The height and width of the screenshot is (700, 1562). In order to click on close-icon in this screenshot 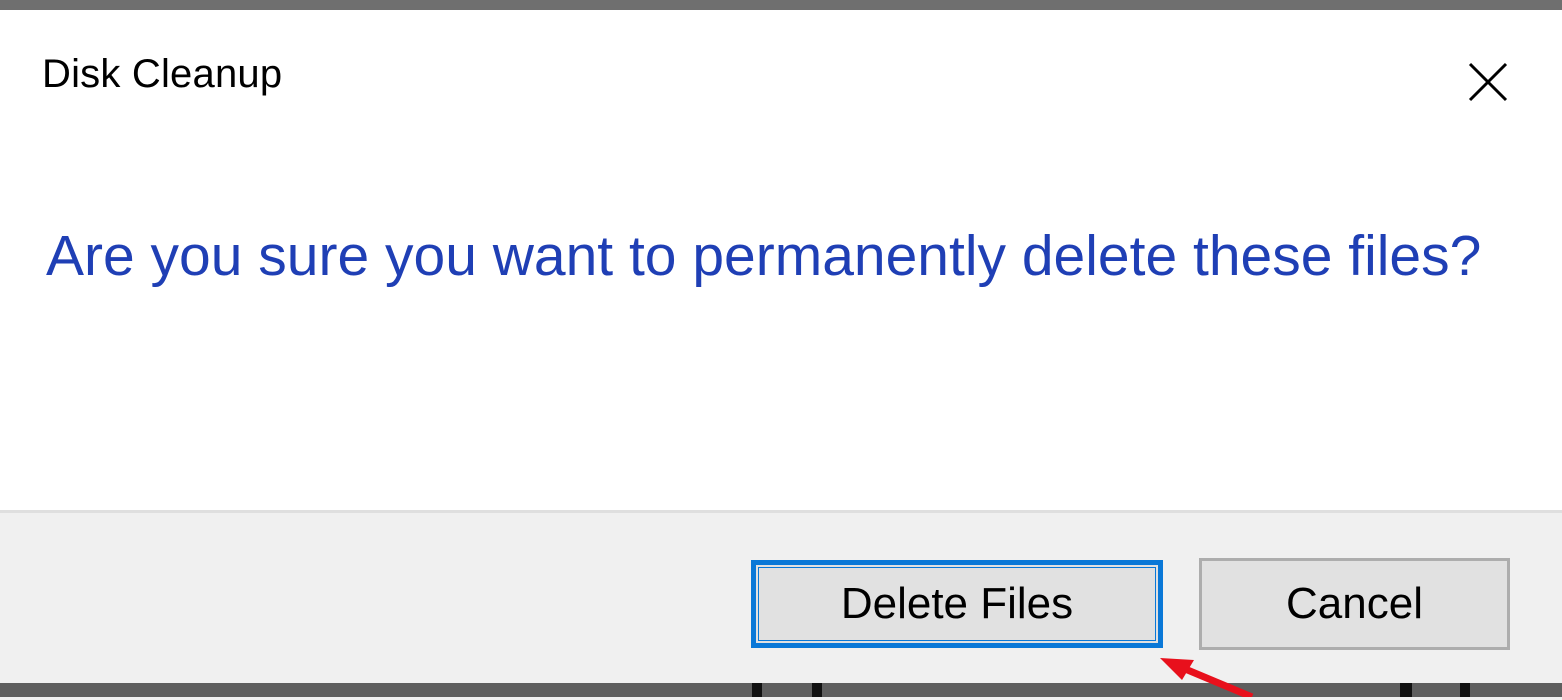, I will do `click(1488, 82)`.